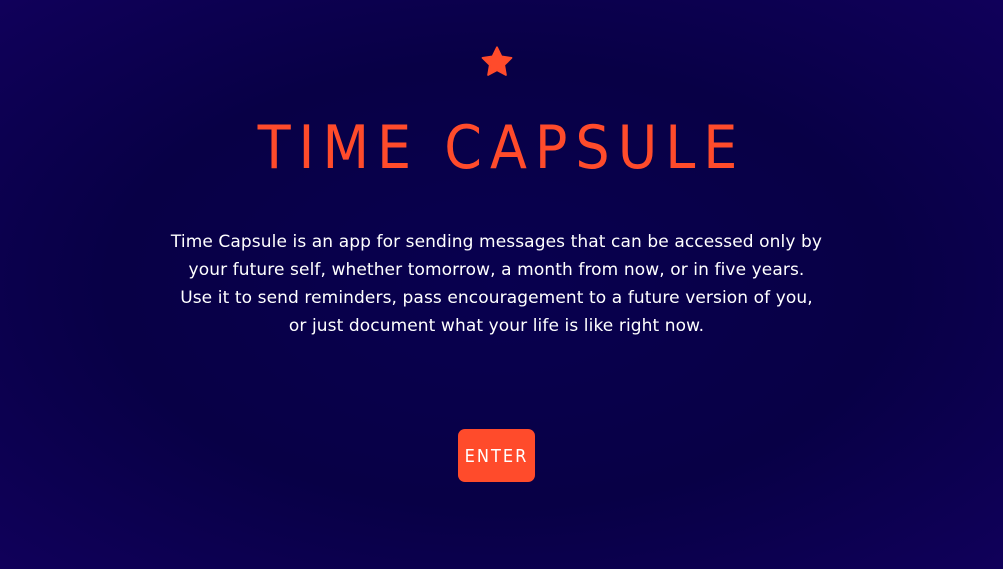  I want to click on enter-button: ENTER, so click(496, 455).